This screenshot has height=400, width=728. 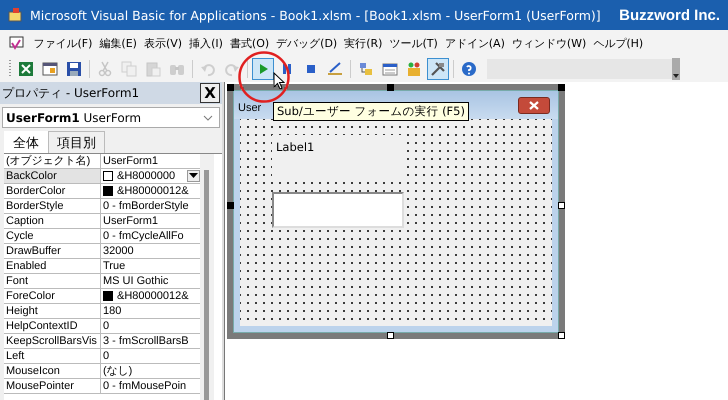 What do you see at coordinates (163, 43) in the screenshot?
I see `menu-item: 表示(V)` at bounding box center [163, 43].